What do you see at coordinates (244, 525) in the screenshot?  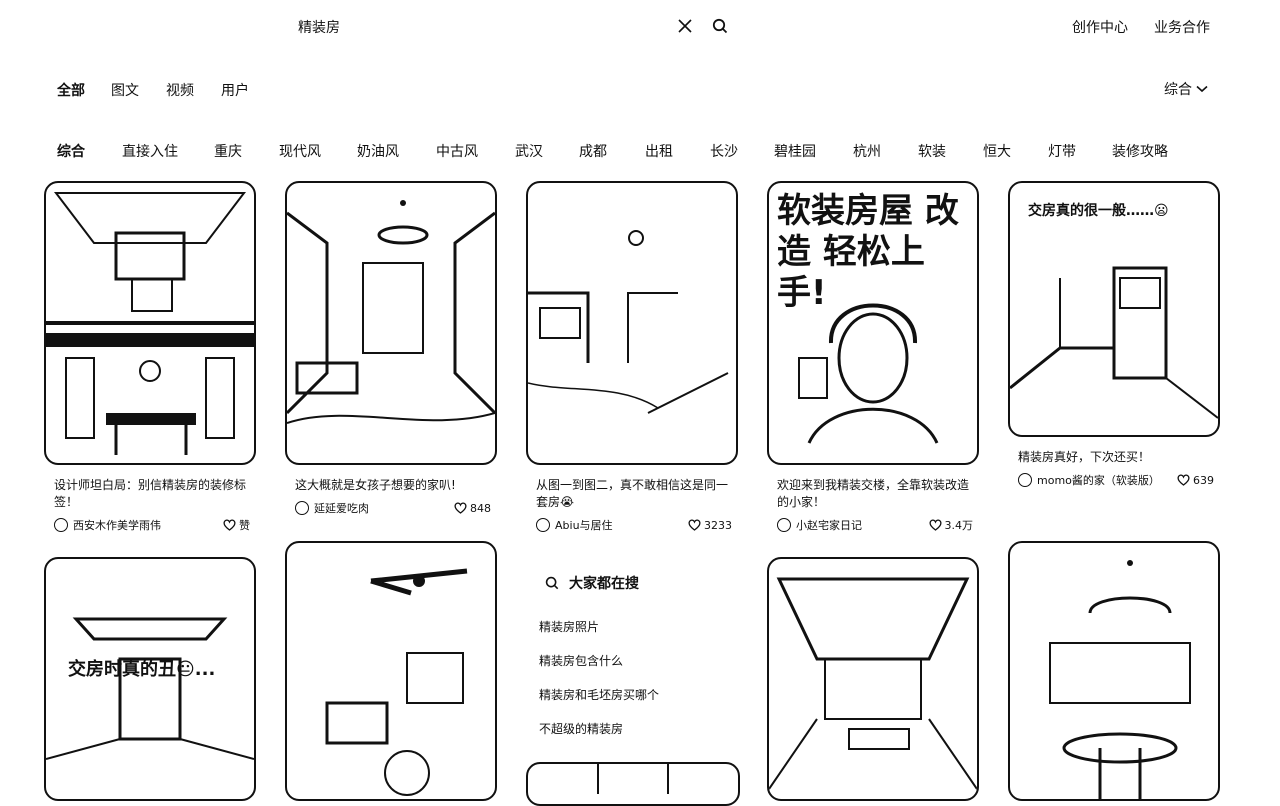 I see `like-count: 赞` at bounding box center [244, 525].